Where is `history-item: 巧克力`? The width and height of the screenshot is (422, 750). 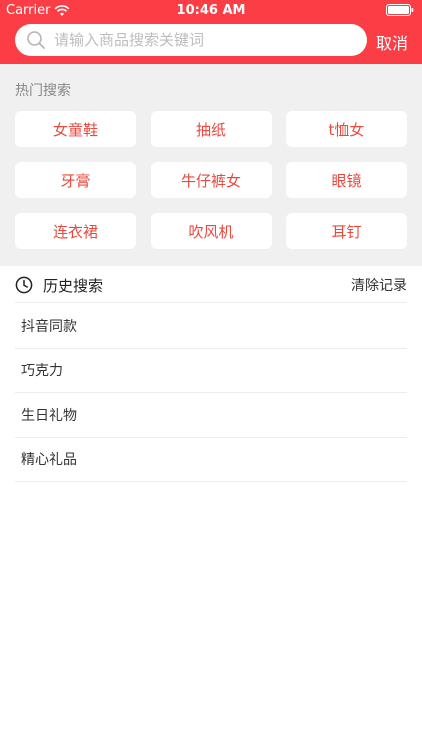
history-item: 巧克力 is located at coordinates (211, 371).